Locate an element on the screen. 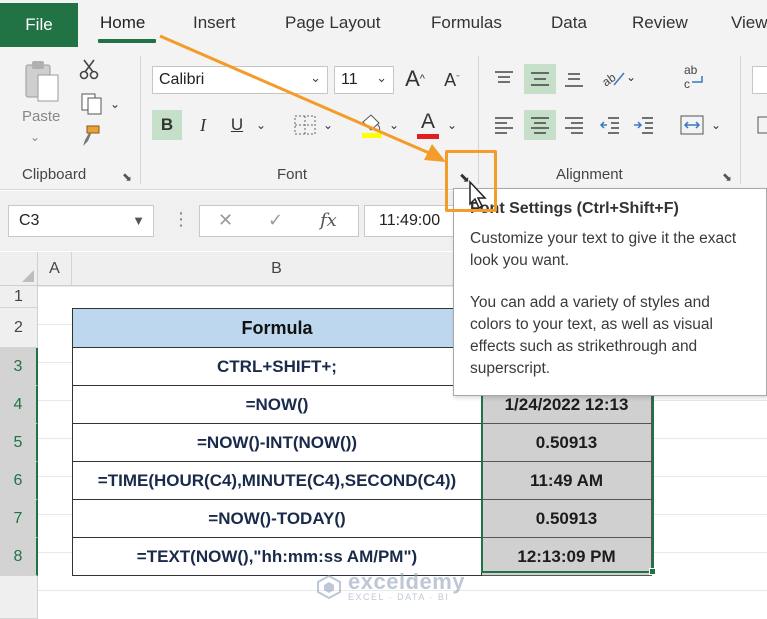 The image size is (767, 619). bottom-align-icon is located at coordinates (574, 79).